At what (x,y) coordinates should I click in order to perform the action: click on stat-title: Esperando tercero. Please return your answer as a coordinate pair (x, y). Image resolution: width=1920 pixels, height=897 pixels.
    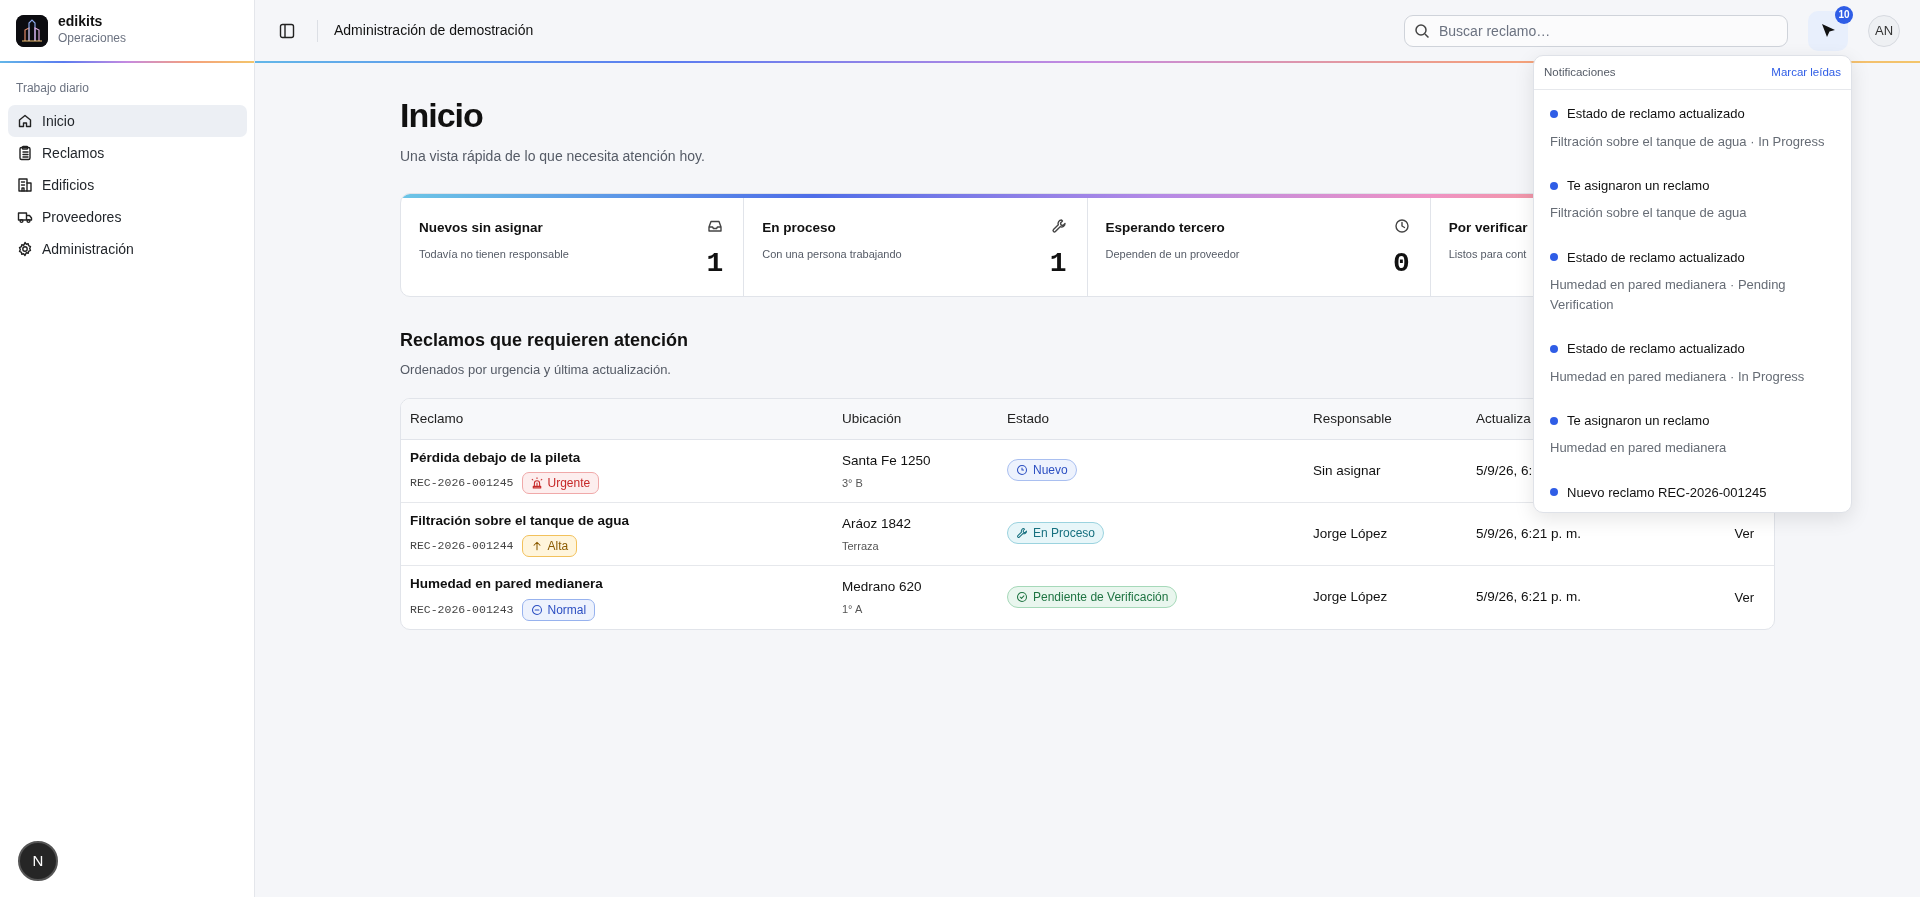
    Looking at the image, I should click on (1165, 228).